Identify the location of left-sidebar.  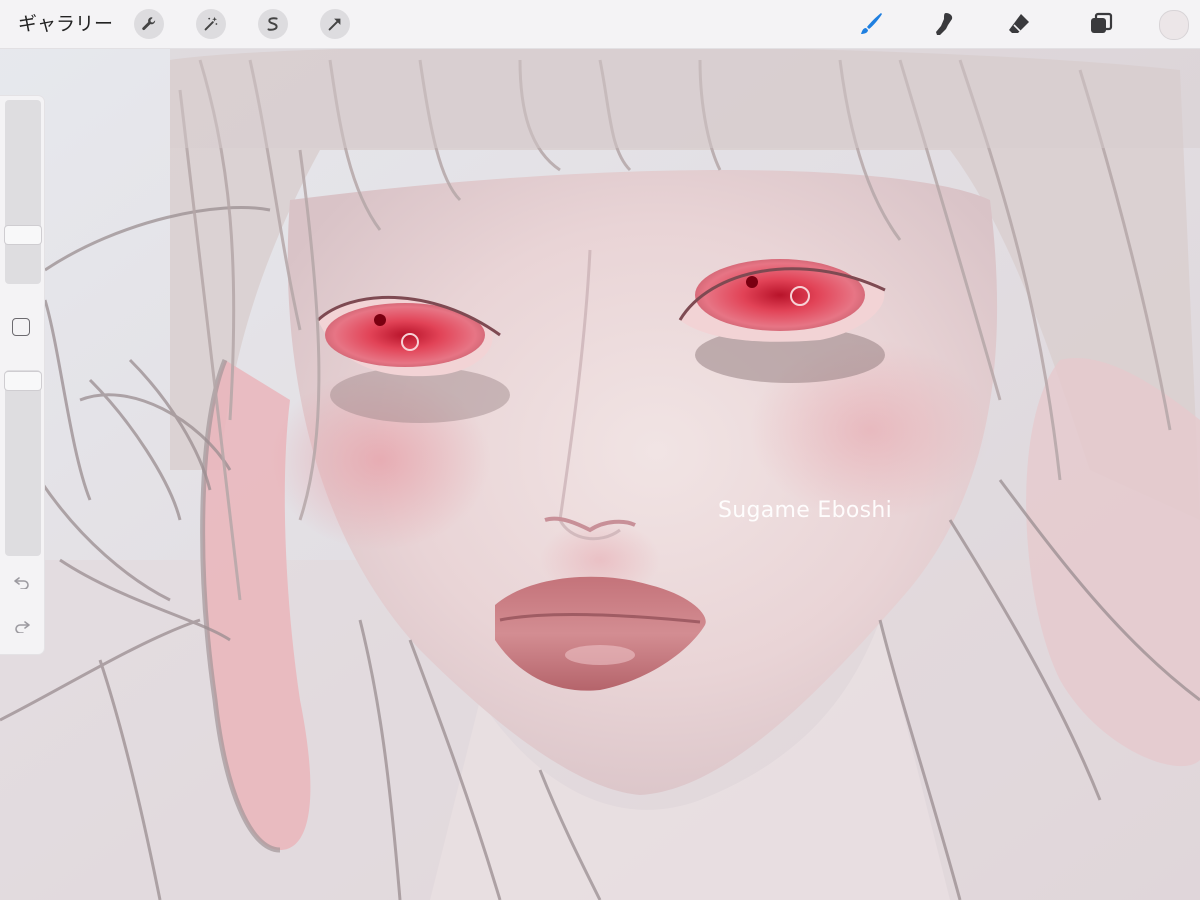
(22, 375).